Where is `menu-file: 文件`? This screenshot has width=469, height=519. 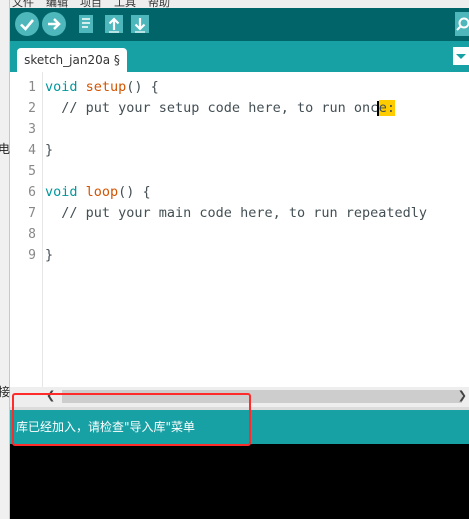
menu-file: 文件 is located at coordinates (23, 4).